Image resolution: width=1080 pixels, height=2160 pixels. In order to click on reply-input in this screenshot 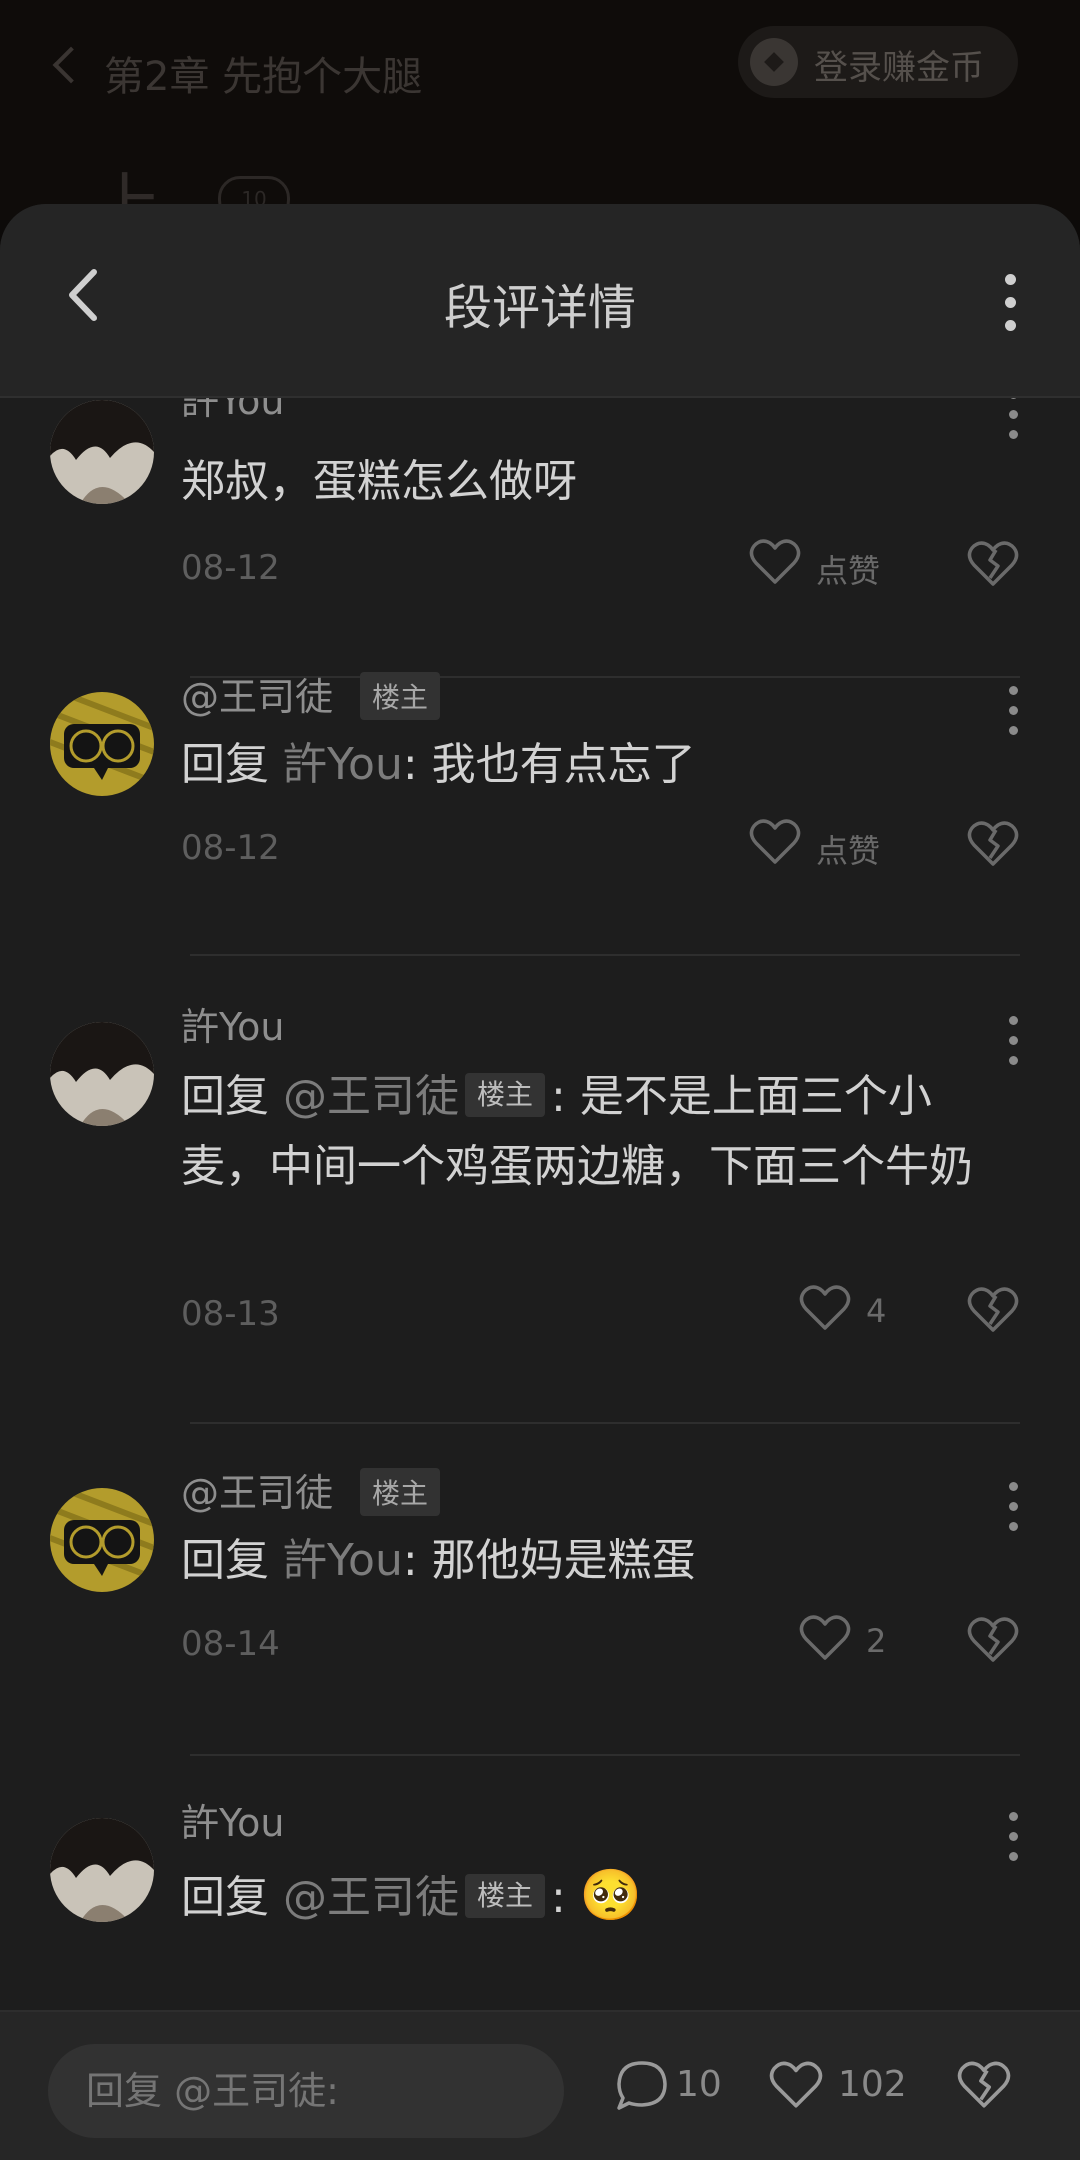, I will do `click(306, 2091)`.